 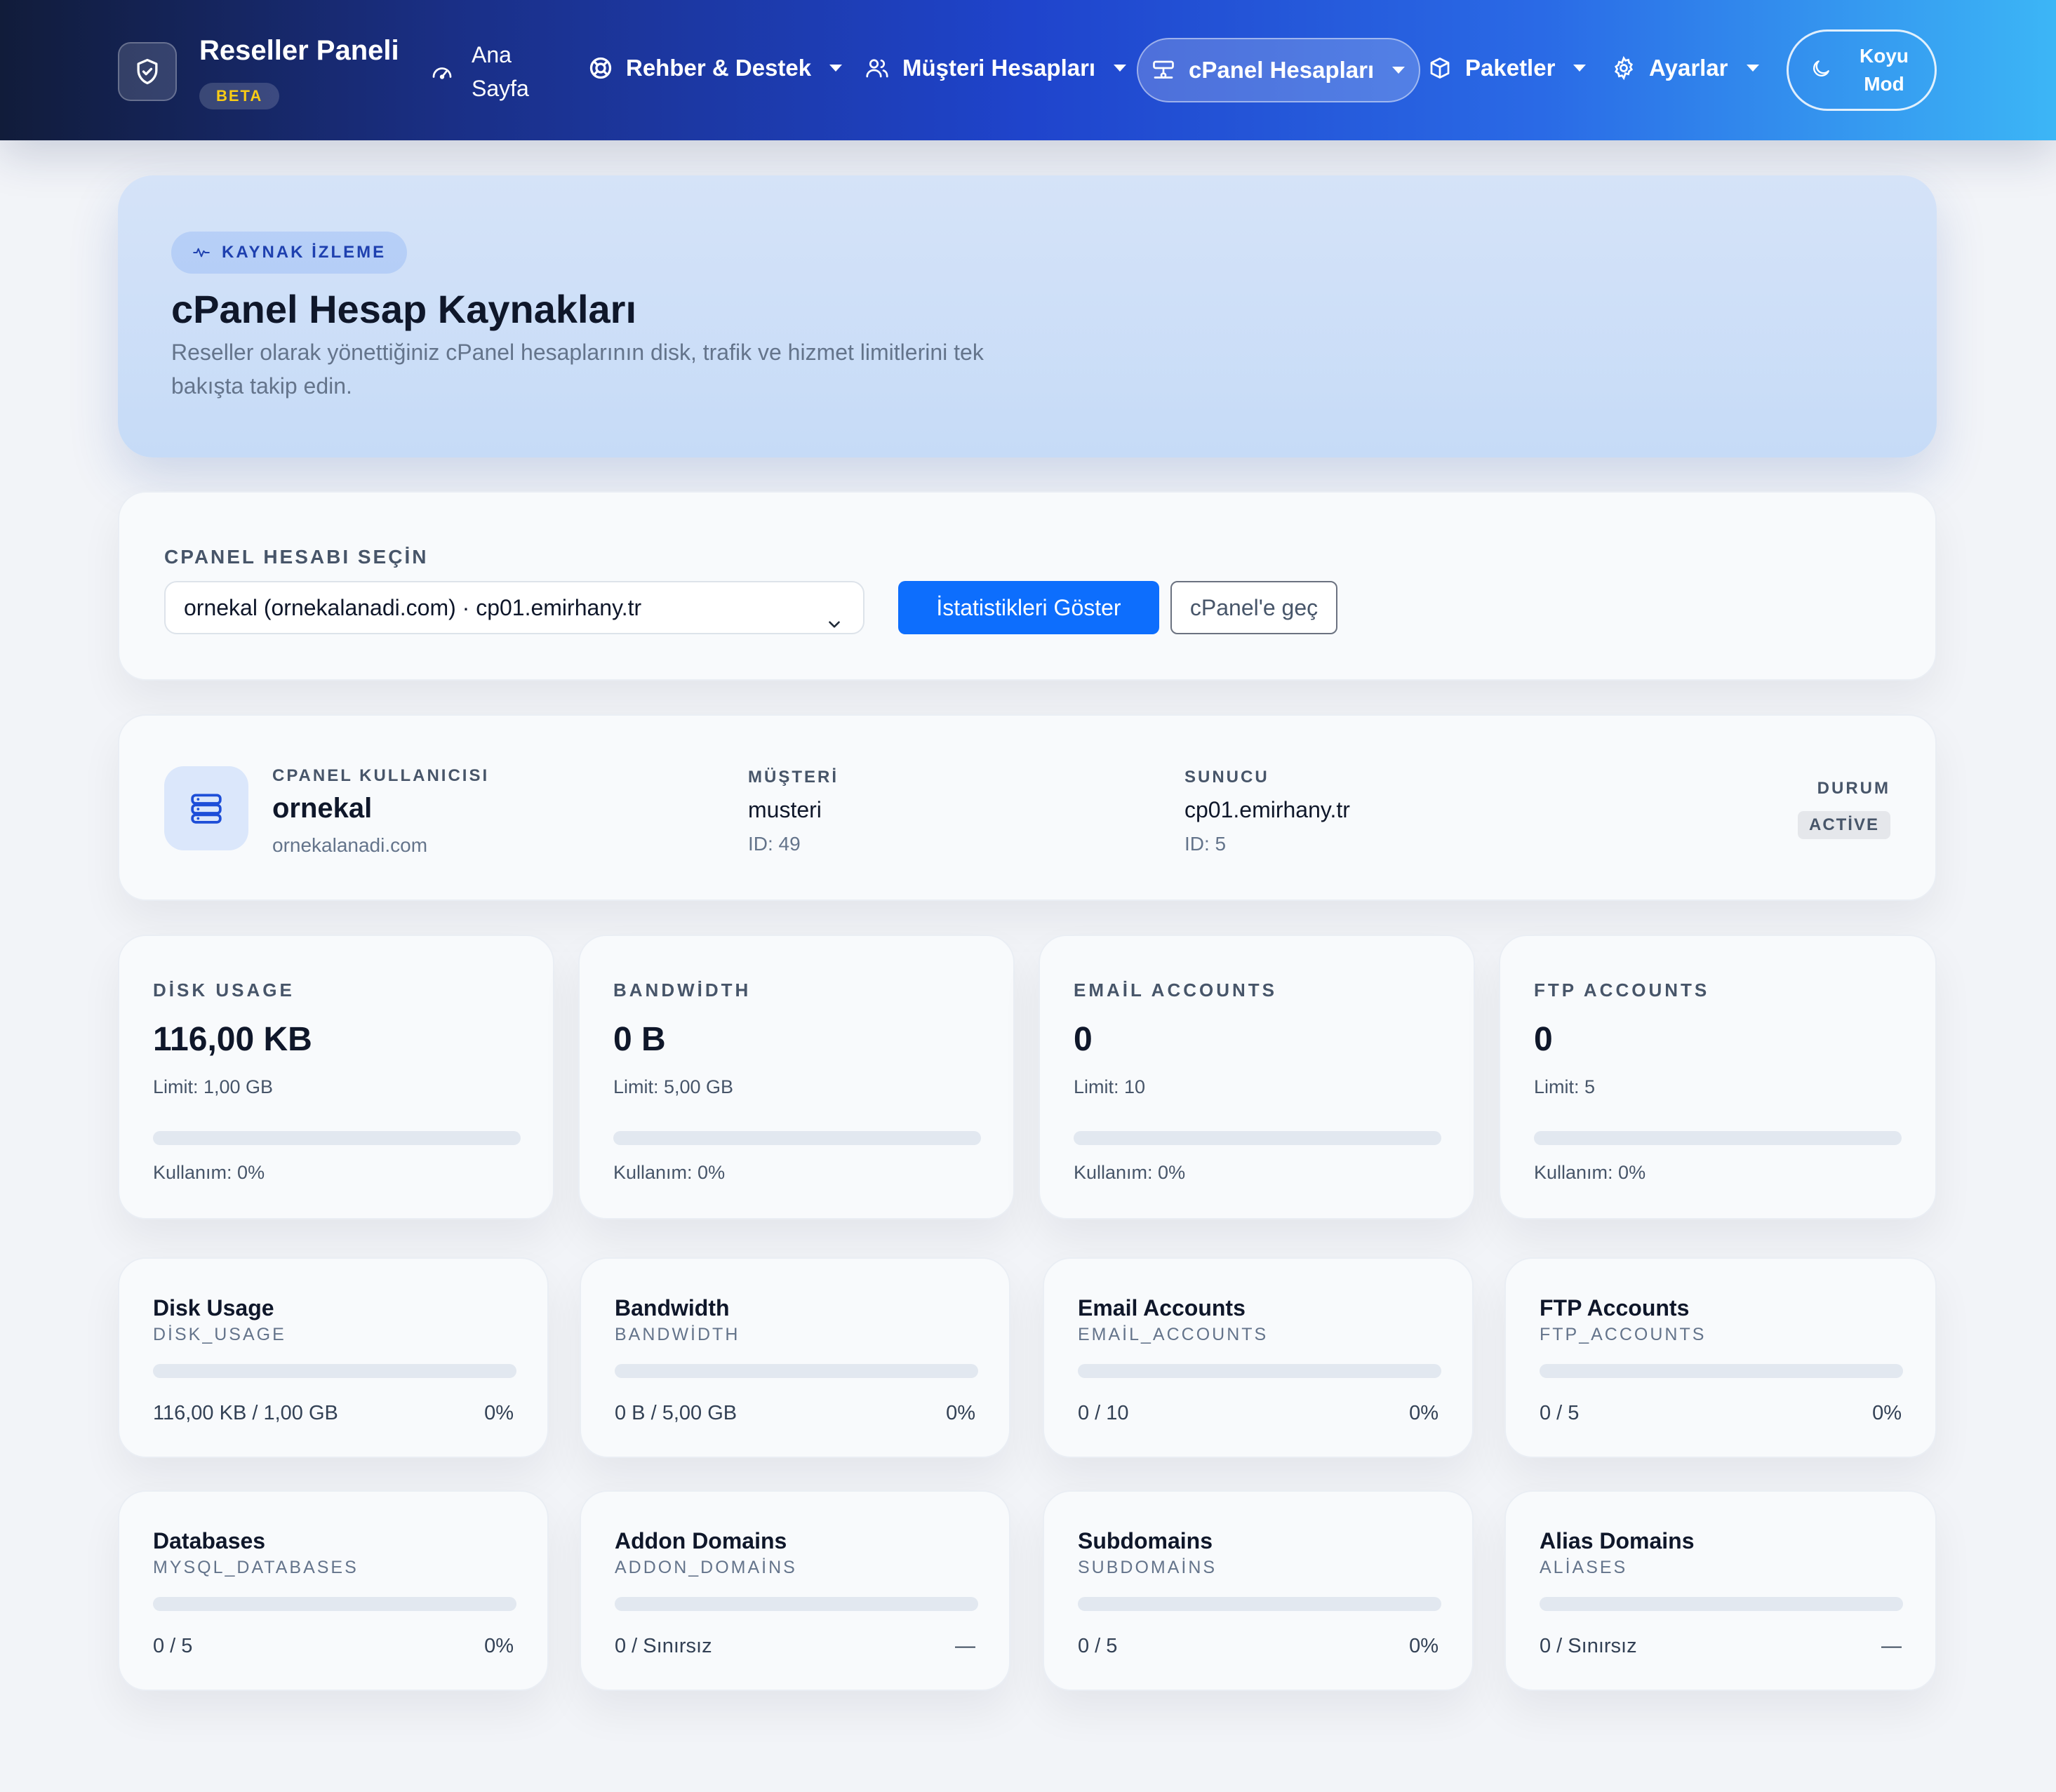 I want to click on nav-packages-label: Paketler, so click(x=1510, y=68).